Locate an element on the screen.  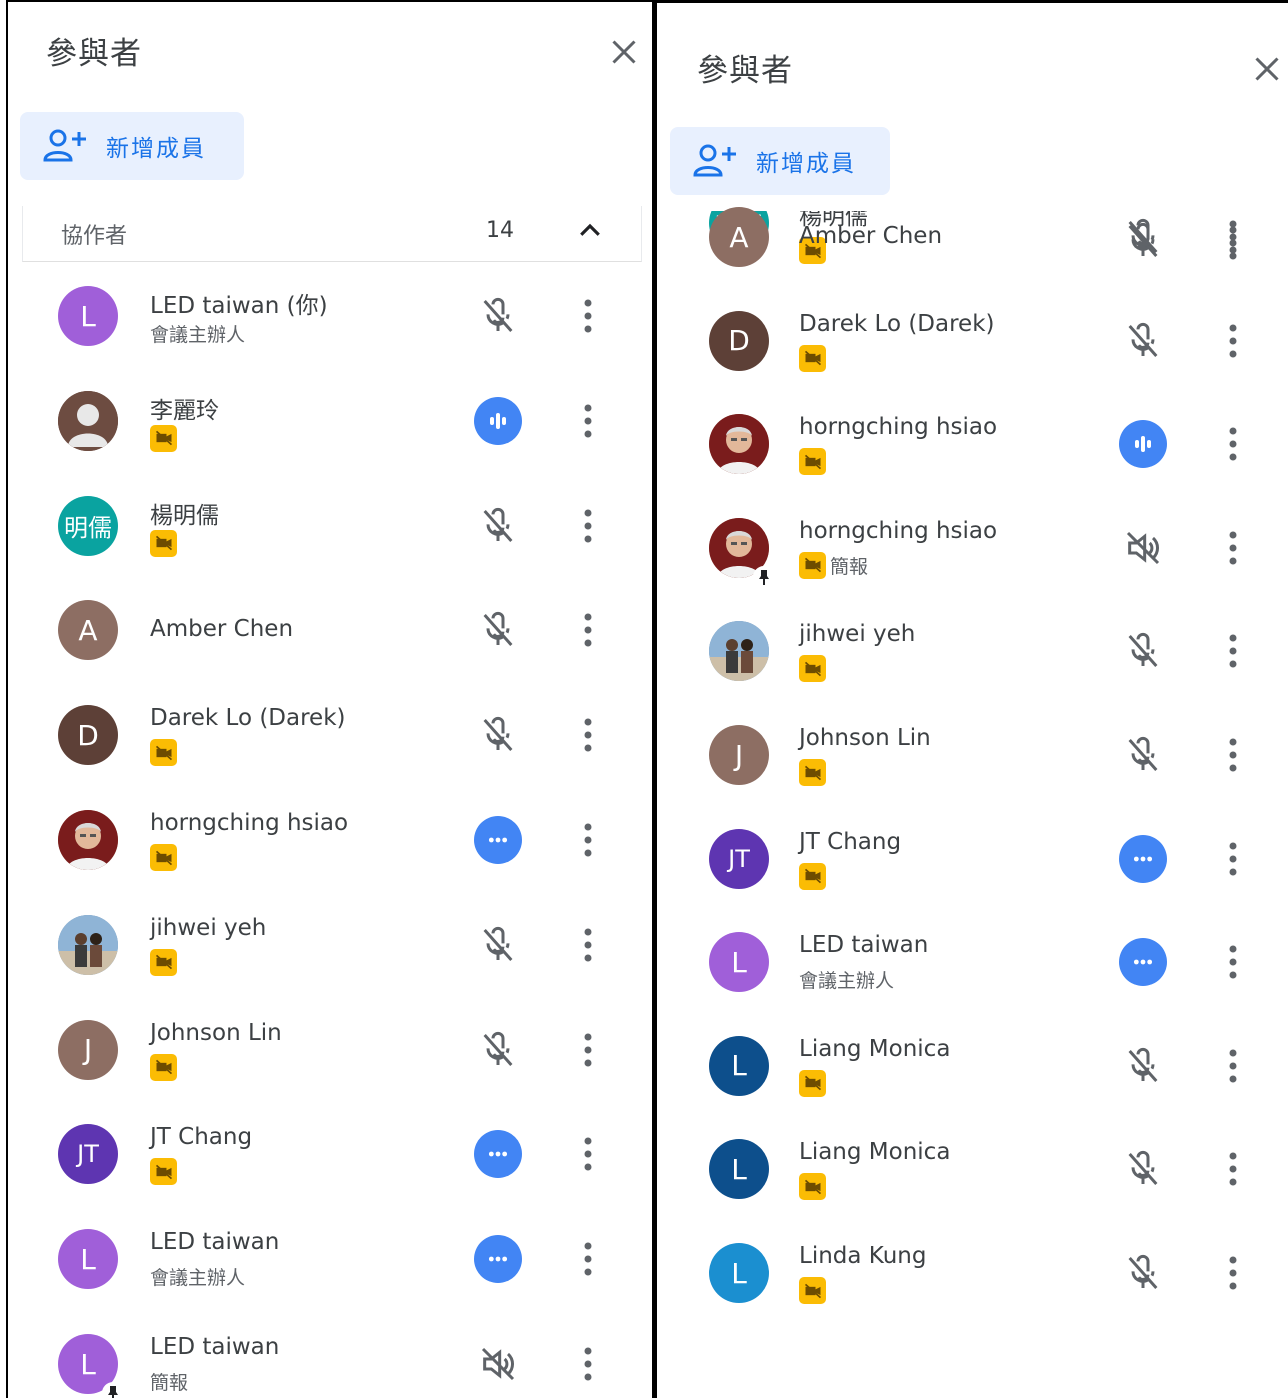
participant-row: L Linda Kung is located at coordinates (972, 1273).